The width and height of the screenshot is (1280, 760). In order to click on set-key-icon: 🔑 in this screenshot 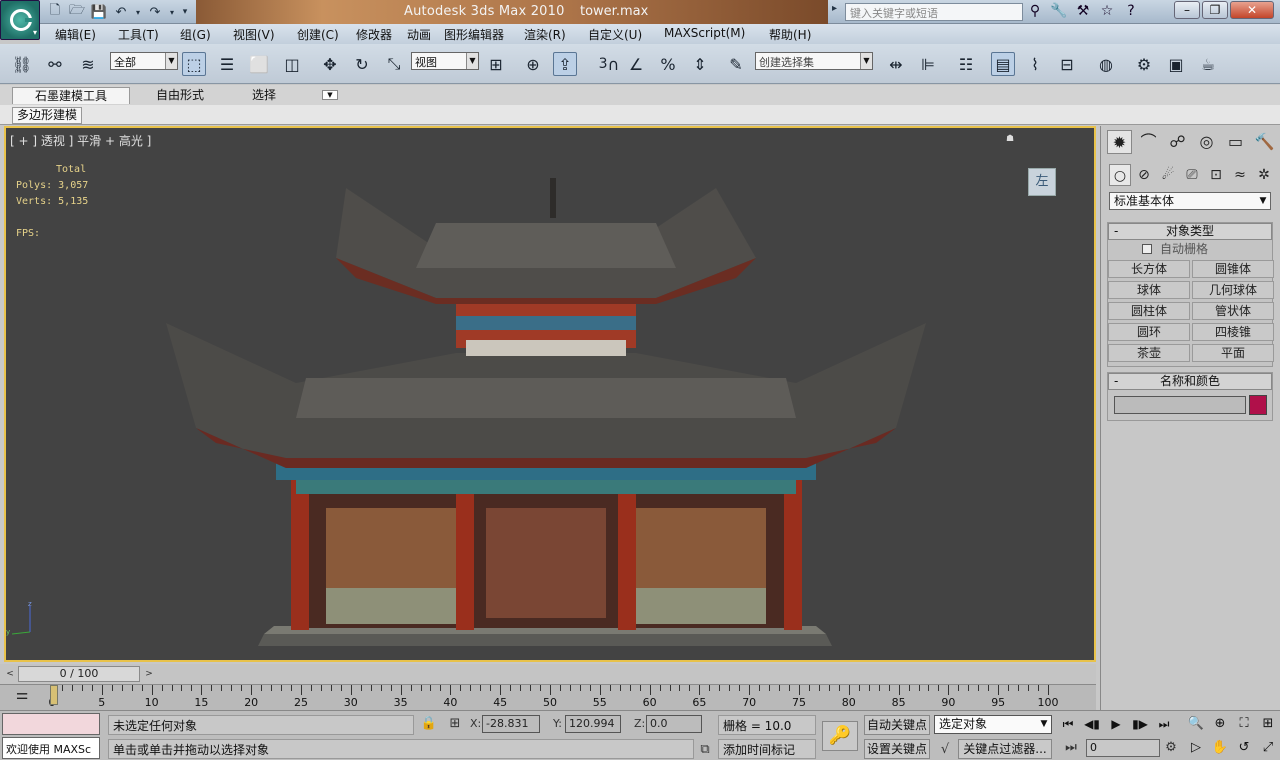, I will do `click(840, 736)`.